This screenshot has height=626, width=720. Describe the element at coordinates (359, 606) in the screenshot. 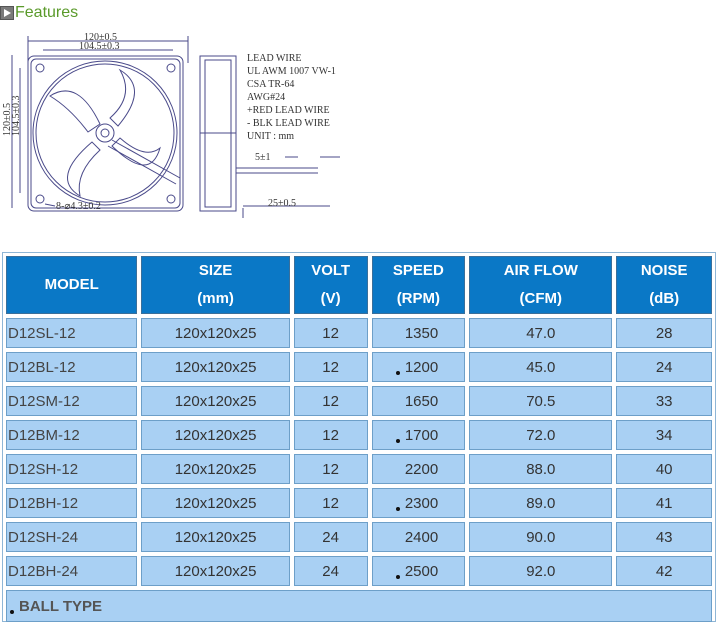

I see `table-footer-row: BALL TYPE` at that location.